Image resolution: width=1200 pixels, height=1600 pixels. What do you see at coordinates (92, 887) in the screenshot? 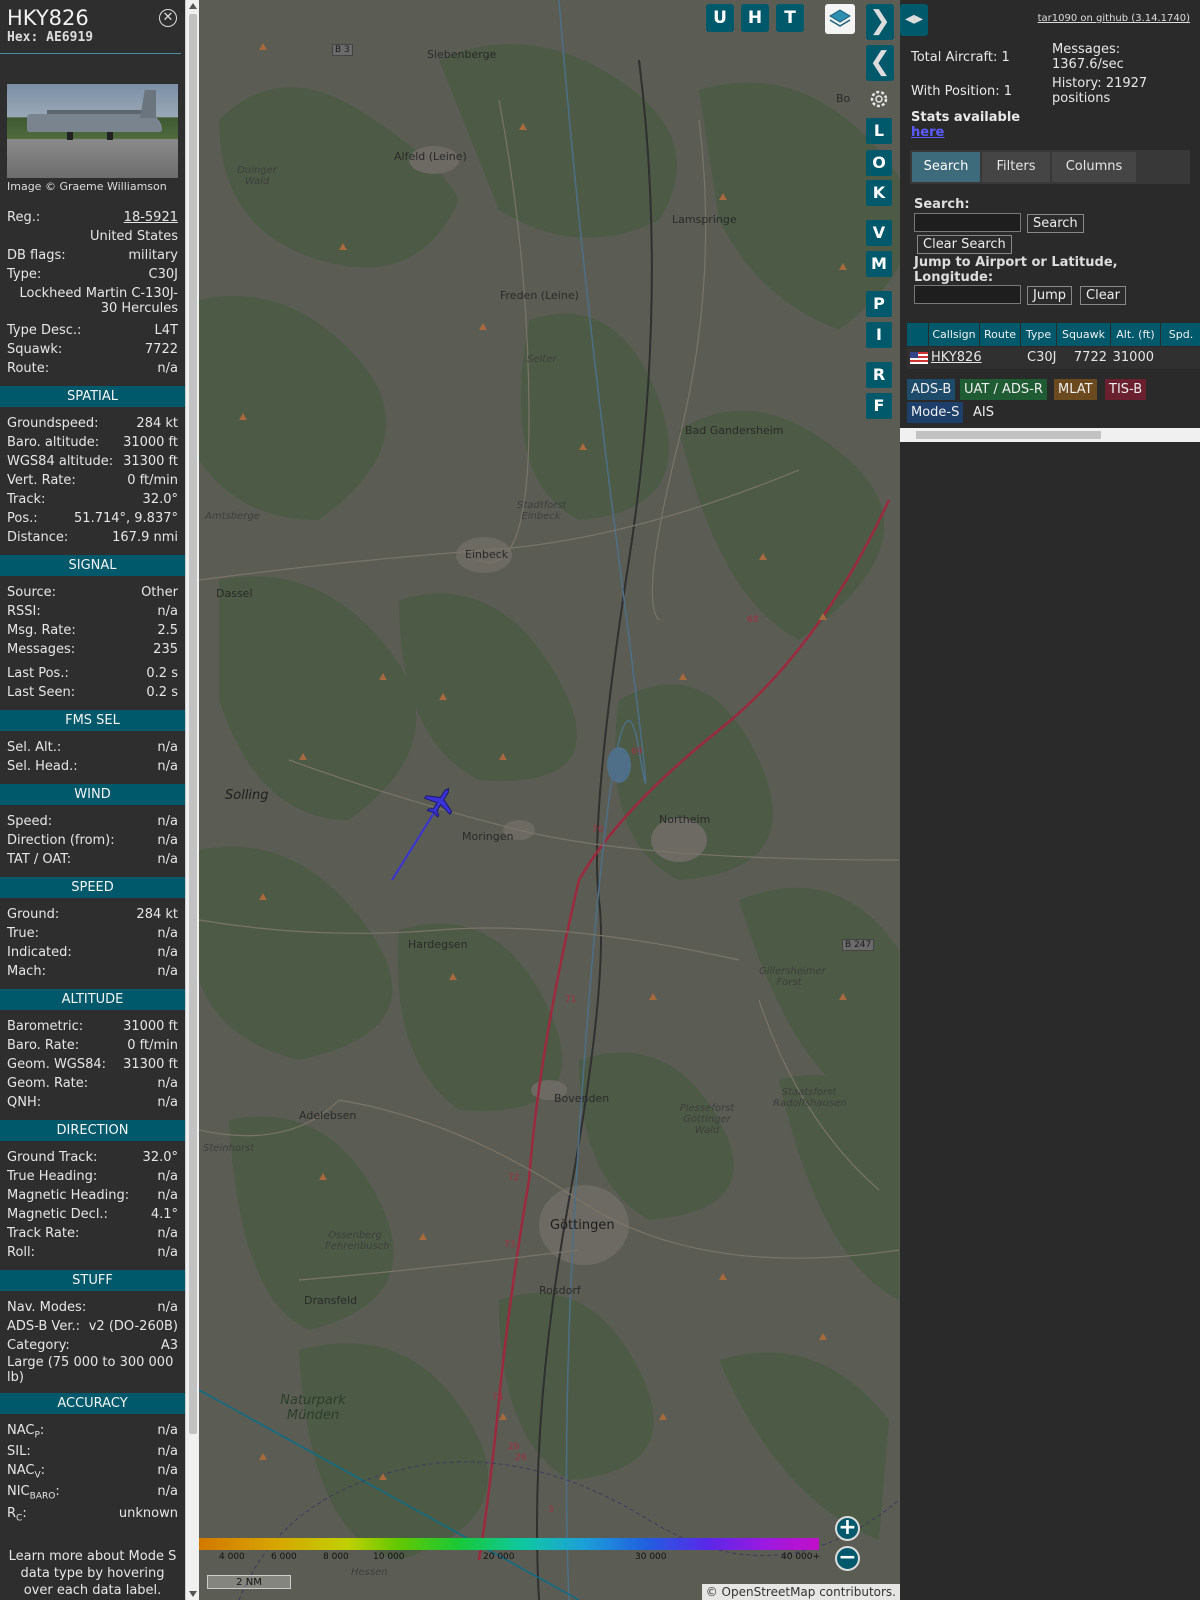
I see `section-speed: SPEED` at bounding box center [92, 887].